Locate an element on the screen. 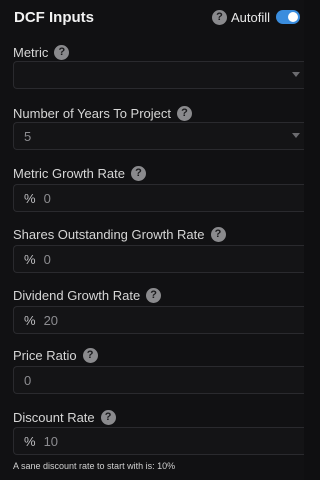 Image resolution: width=320 pixels, height=480 pixels. dividend-growth-label: Dividend Growth Rate is located at coordinates (77, 295).